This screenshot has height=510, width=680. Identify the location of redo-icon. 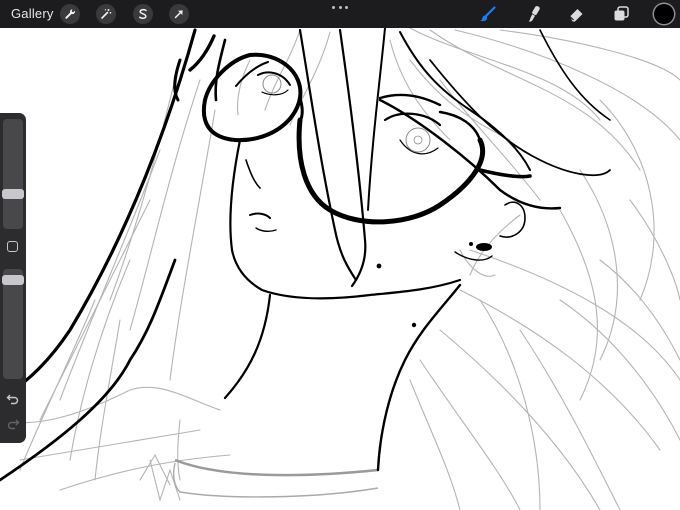
(13, 423).